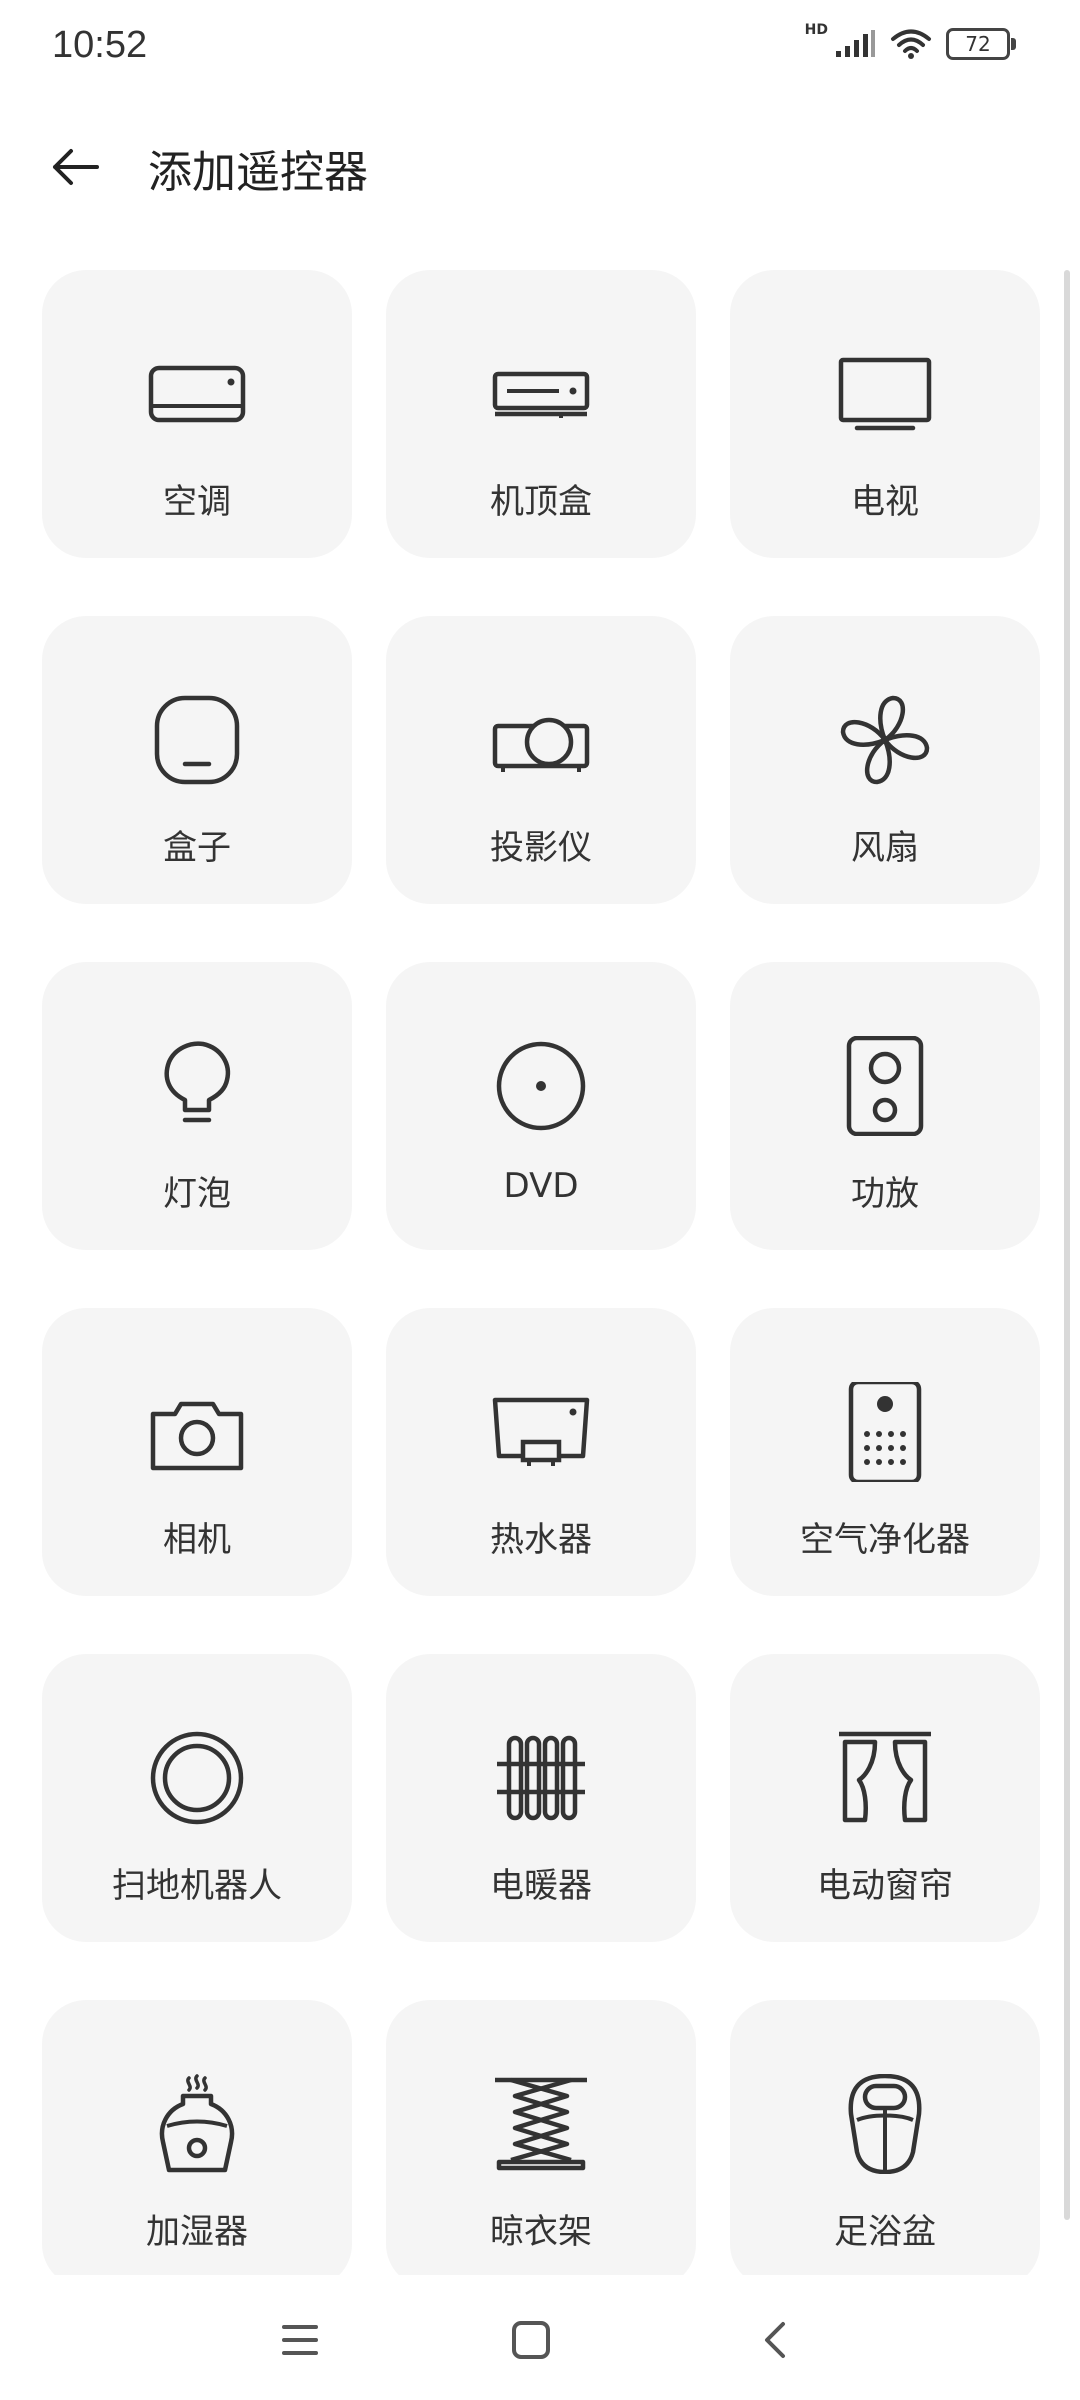  What do you see at coordinates (885, 1432) in the screenshot?
I see `air-purifier-icon` at bounding box center [885, 1432].